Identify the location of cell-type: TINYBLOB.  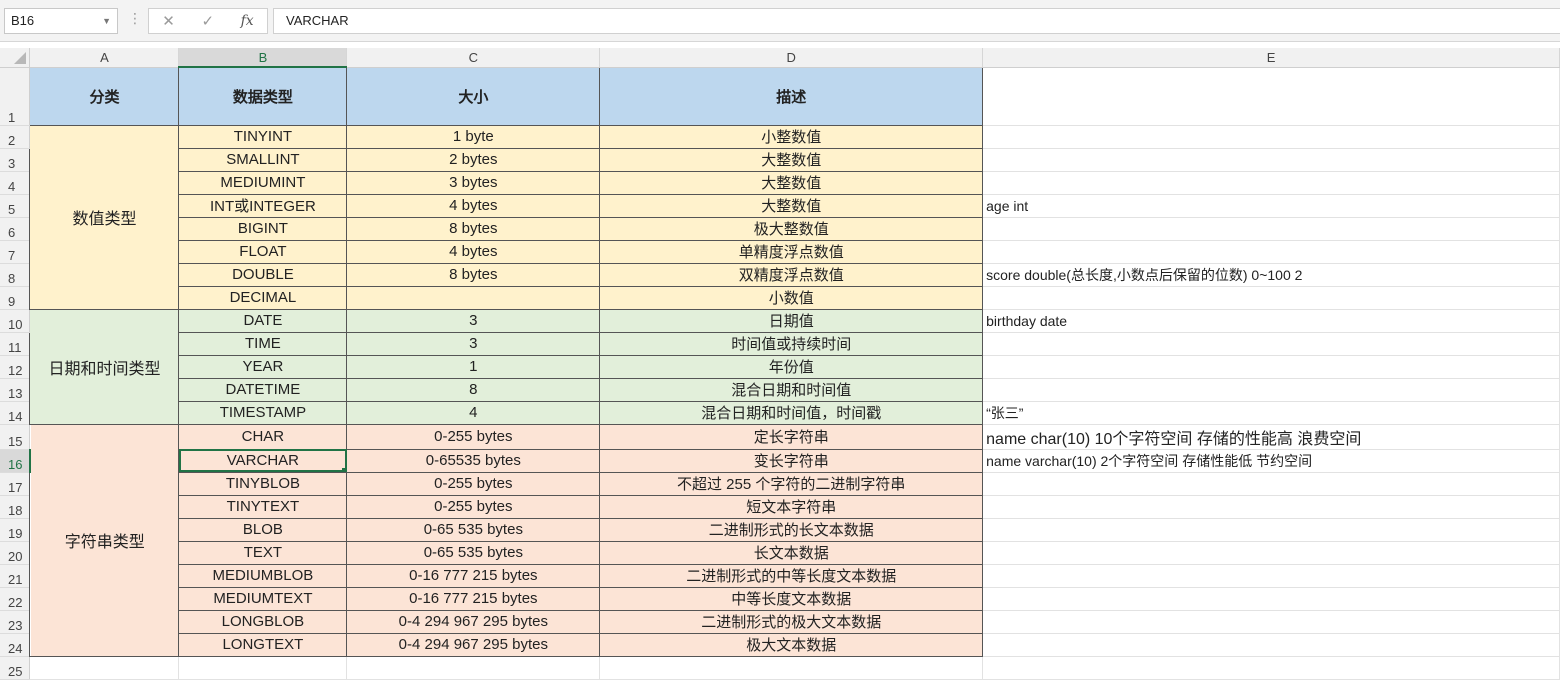
(263, 484).